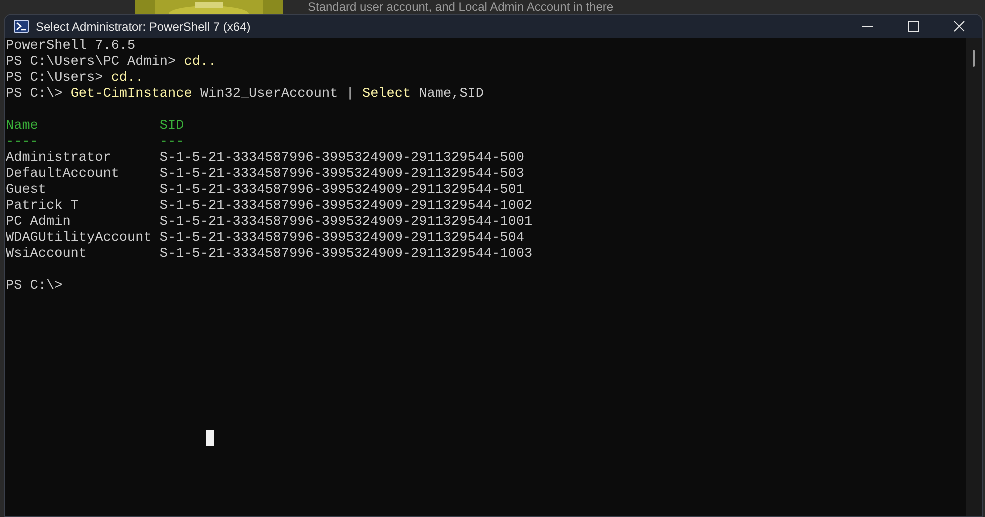 Image resolution: width=985 pixels, height=517 pixels. What do you see at coordinates (71, 47) in the screenshot?
I see `output-text: PowerShell 7.6.5` at bounding box center [71, 47].